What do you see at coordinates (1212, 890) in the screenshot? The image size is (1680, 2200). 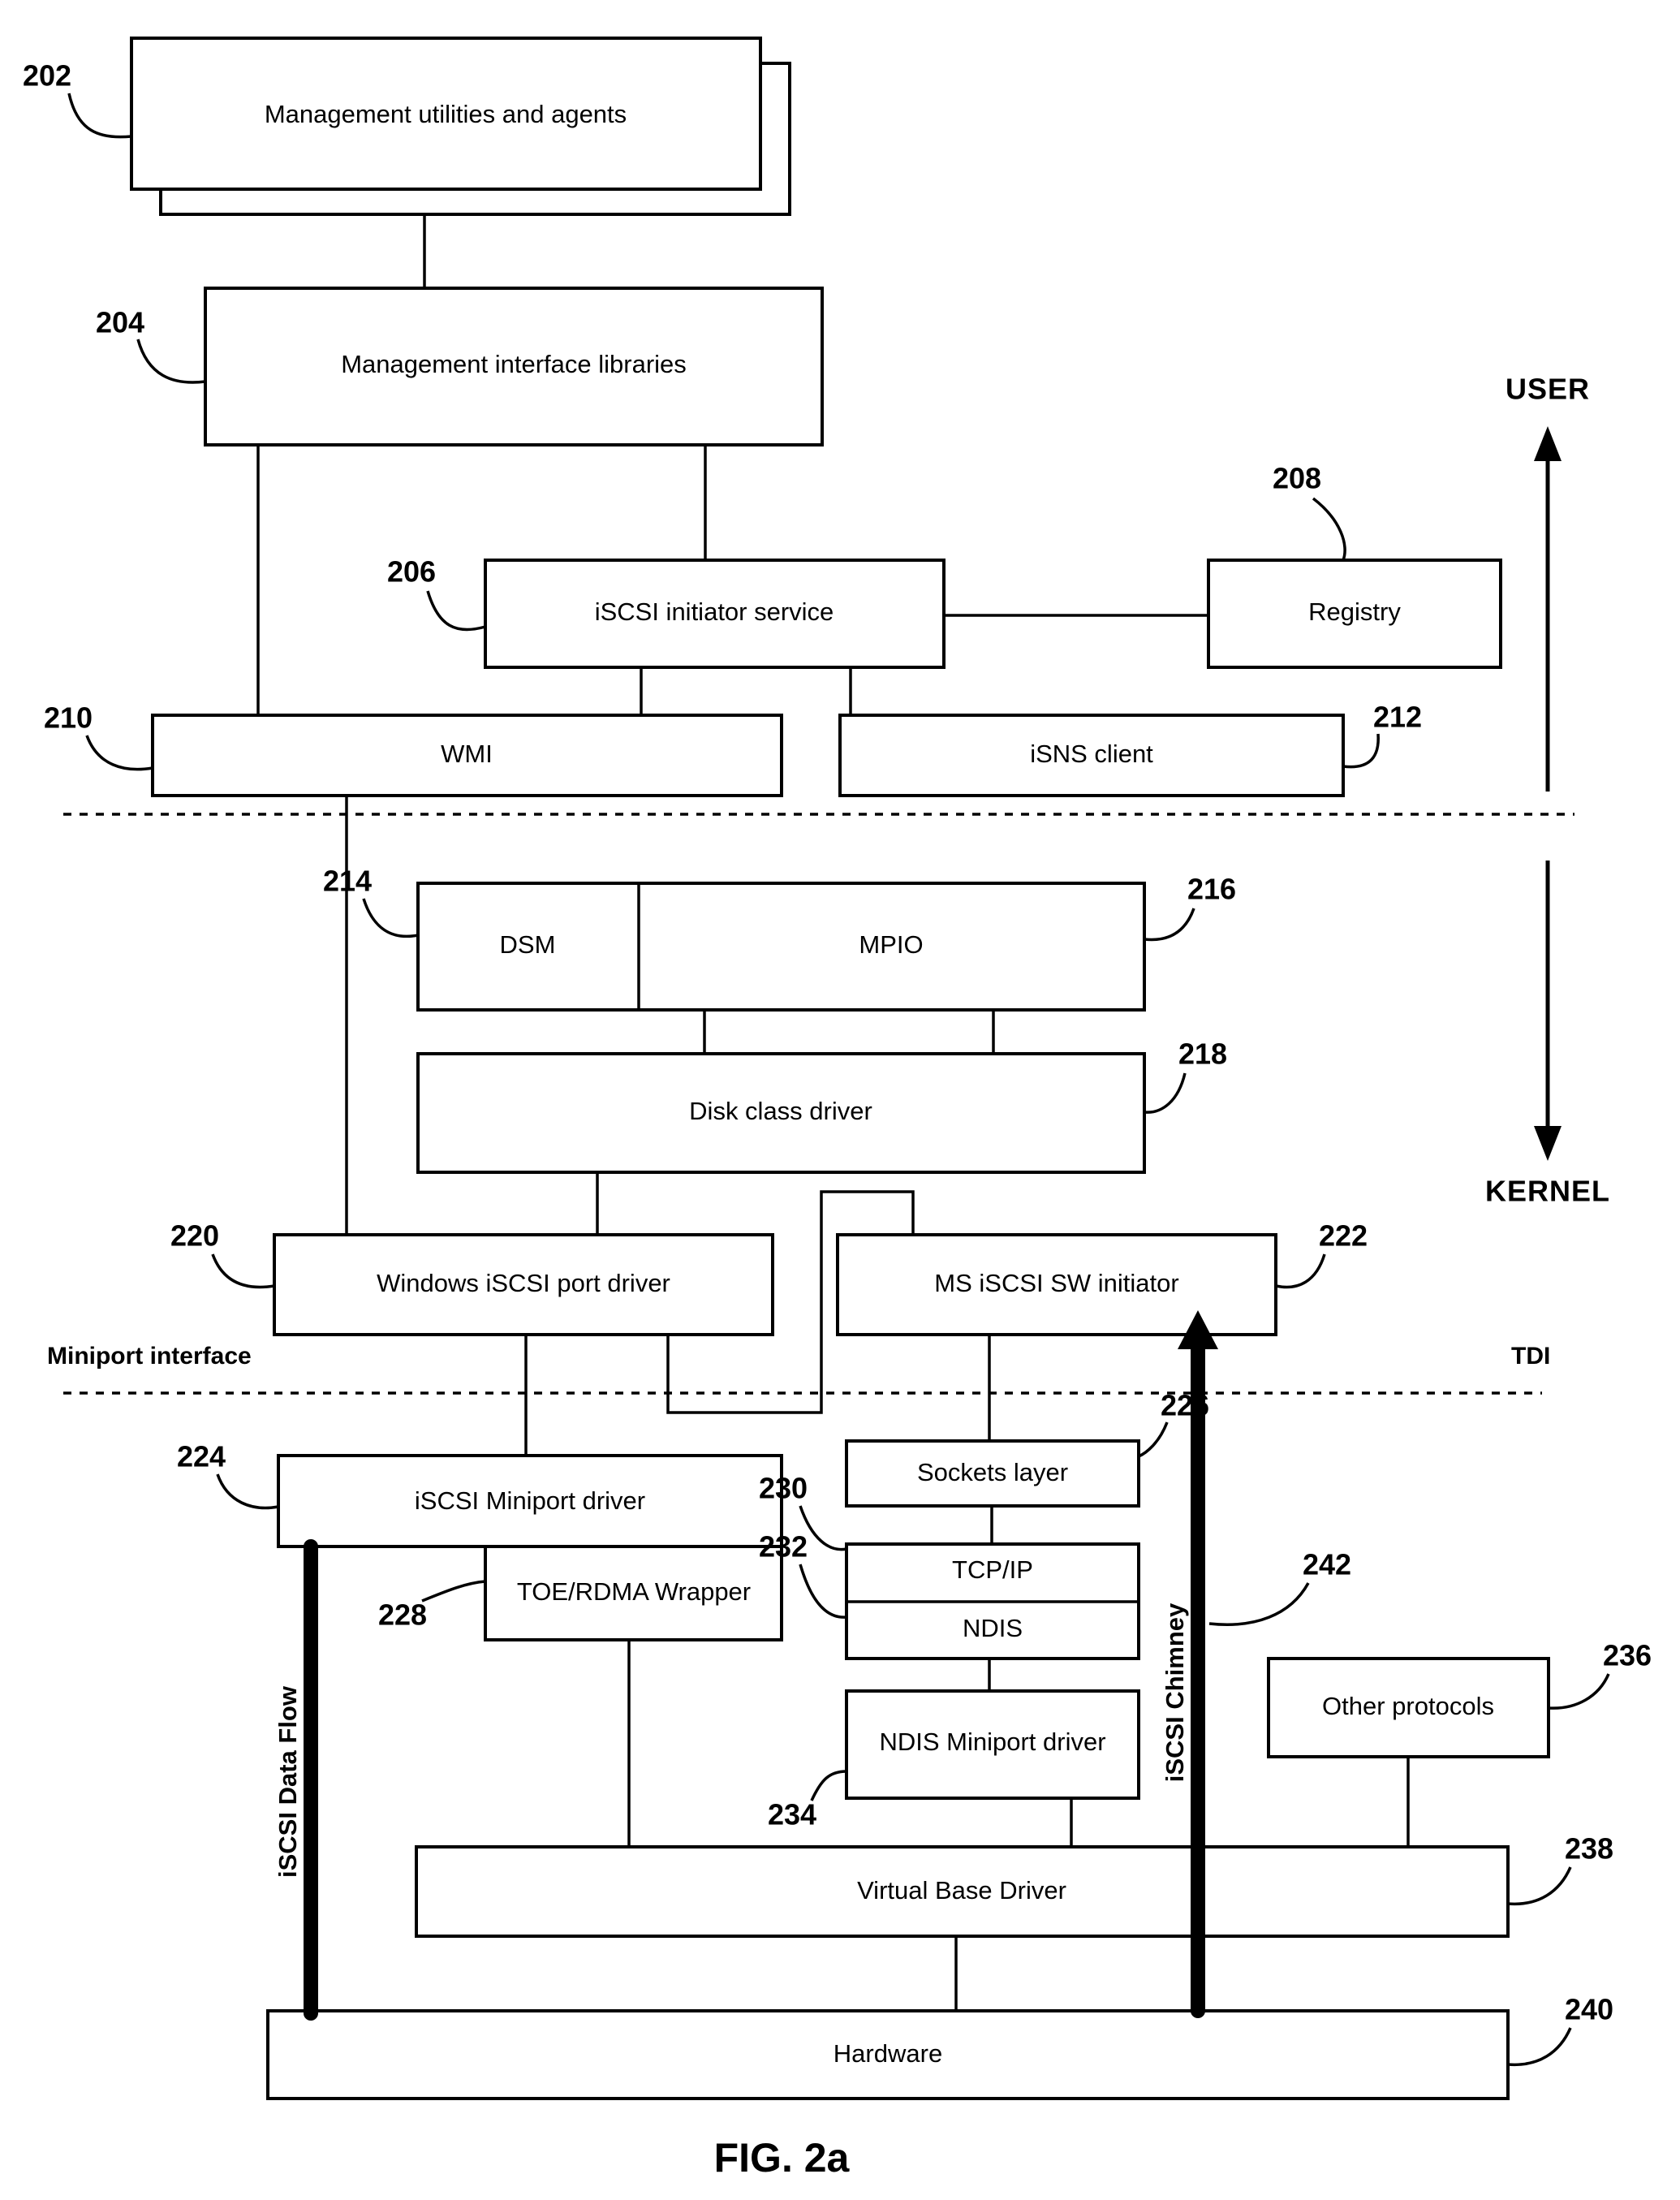 I see `ref-216: 216` at bounding box center [1212, 890].